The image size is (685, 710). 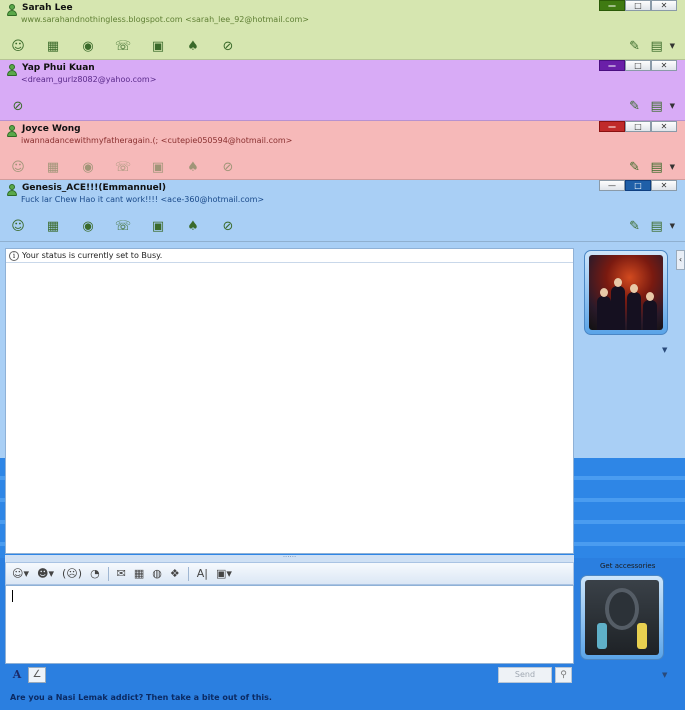 I want to click on contact-name: Yap Phui Kuan, so click(x=58, y=68).